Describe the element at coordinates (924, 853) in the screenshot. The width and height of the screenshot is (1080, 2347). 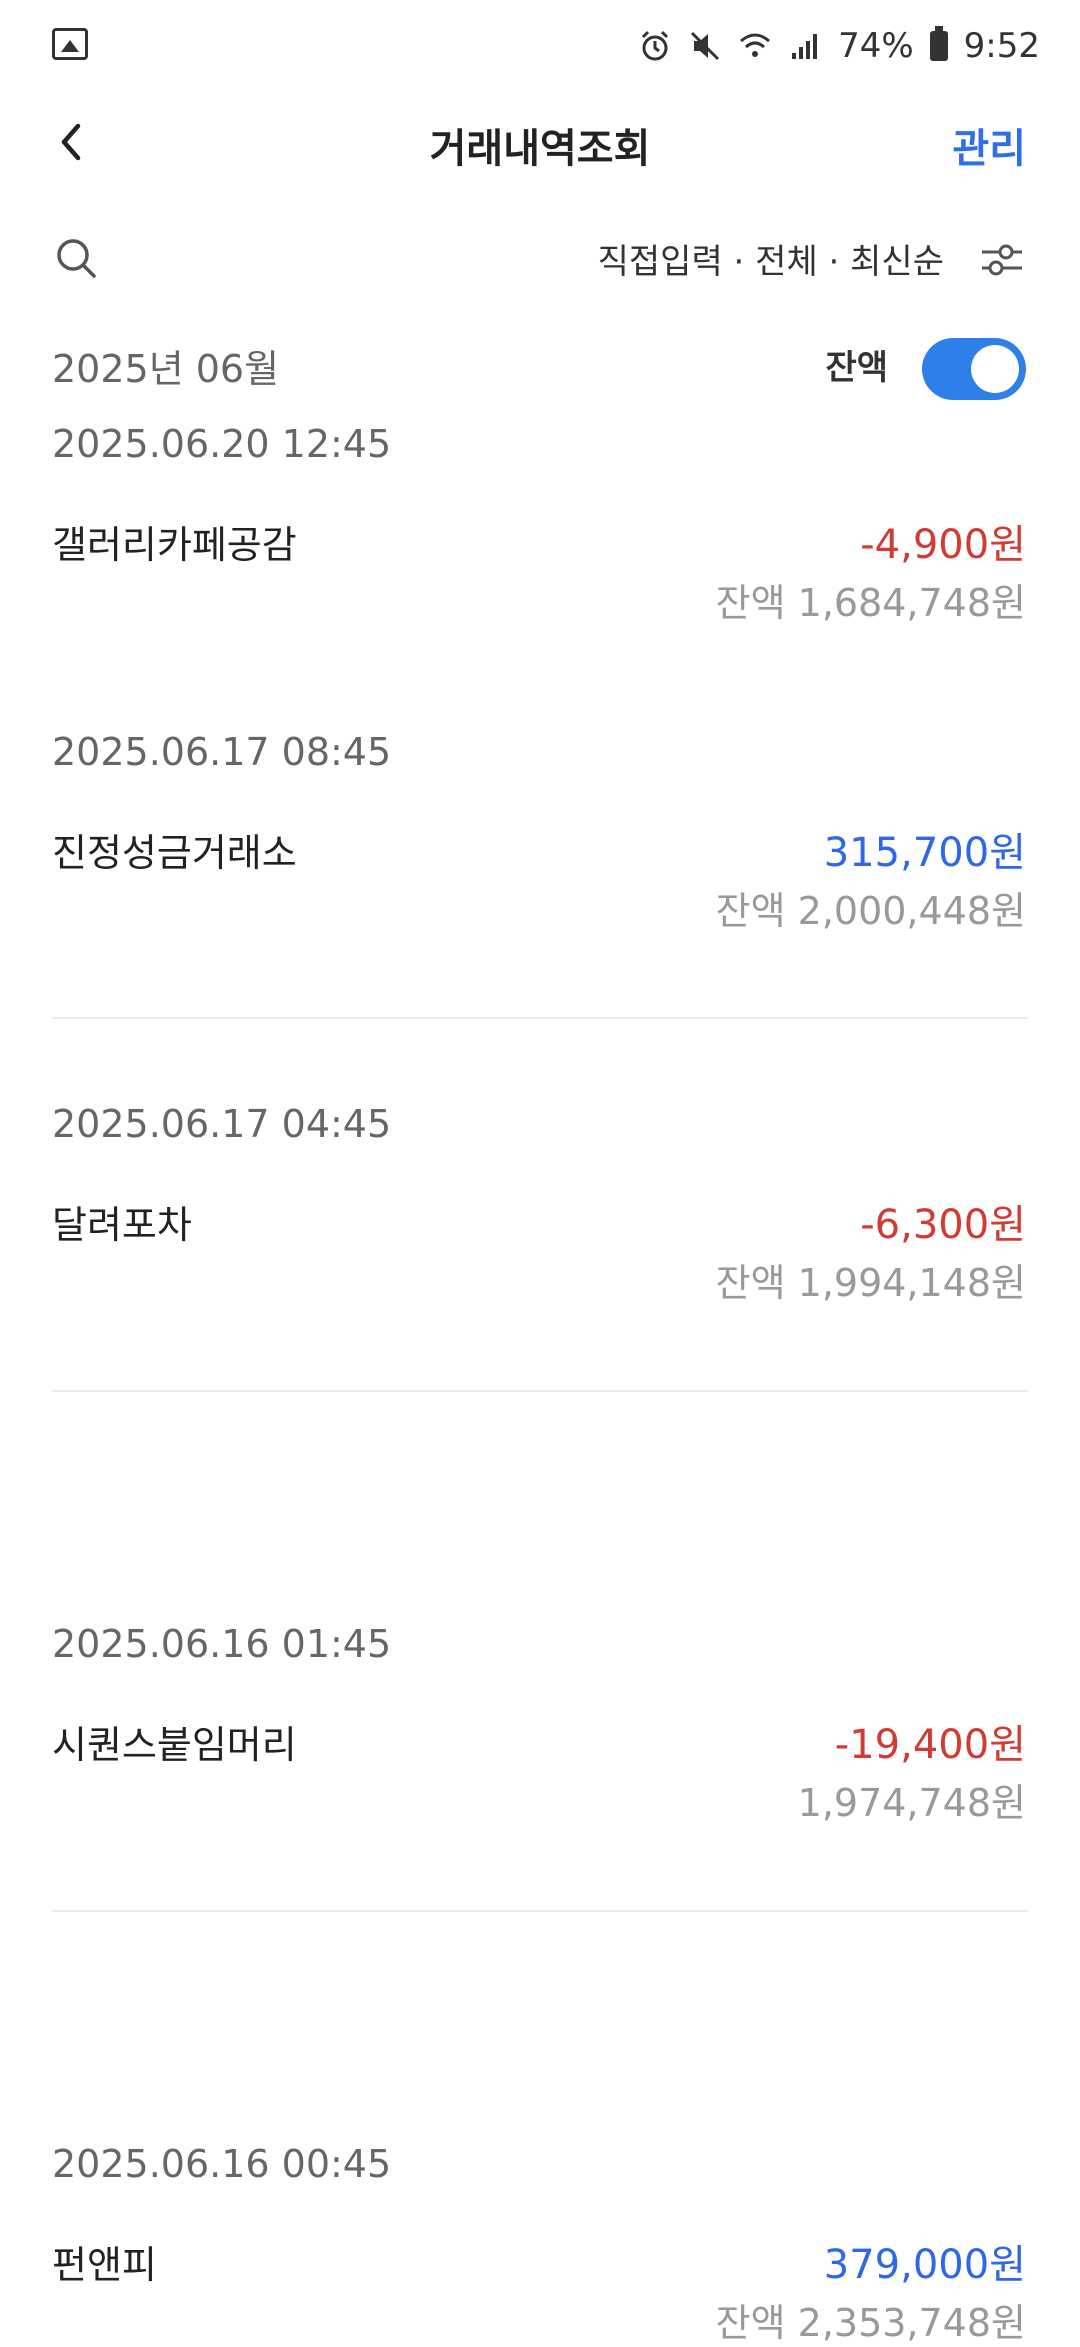
I see `transaction-amount: 315,700원` at that location.